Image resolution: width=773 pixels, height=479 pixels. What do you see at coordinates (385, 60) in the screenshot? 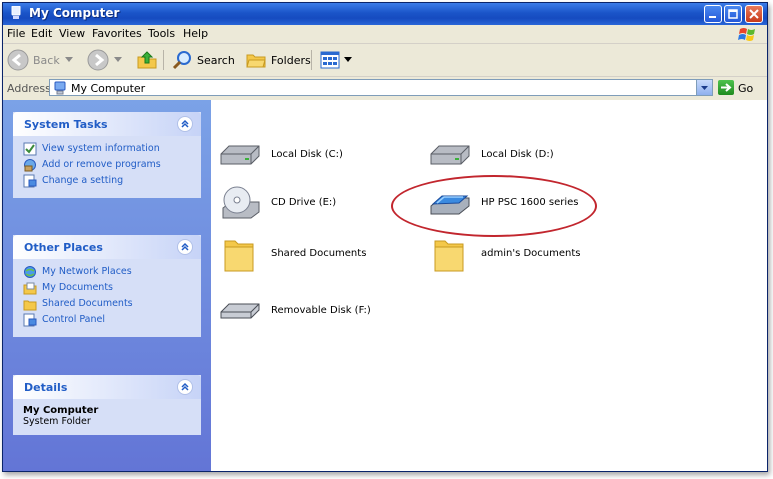
I see `toolbar: Back Search Folders` at bounding box center [385, 60].